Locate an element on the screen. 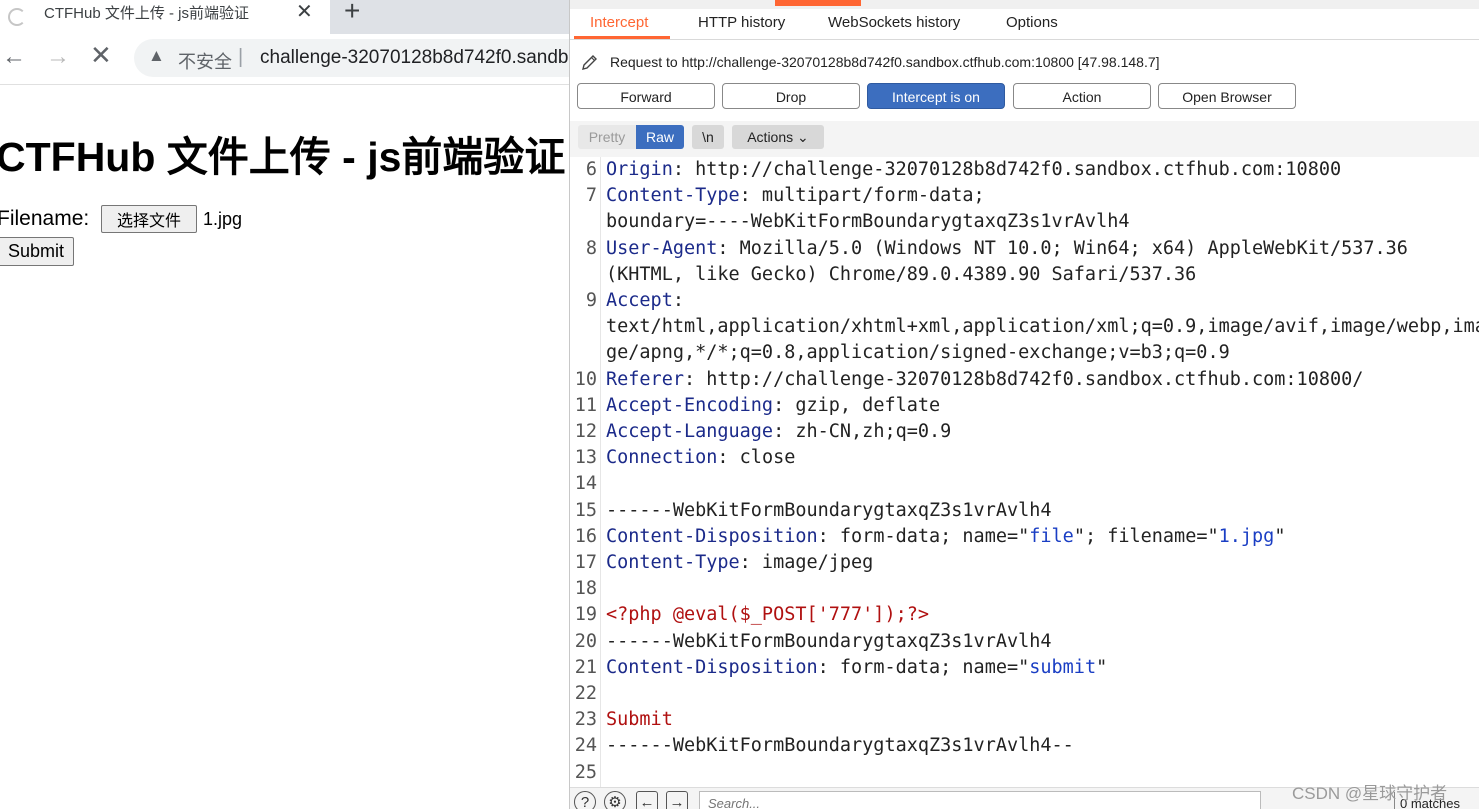 The image size is (1479, 809). header-name: Accept is located at coordinates (639, 300).